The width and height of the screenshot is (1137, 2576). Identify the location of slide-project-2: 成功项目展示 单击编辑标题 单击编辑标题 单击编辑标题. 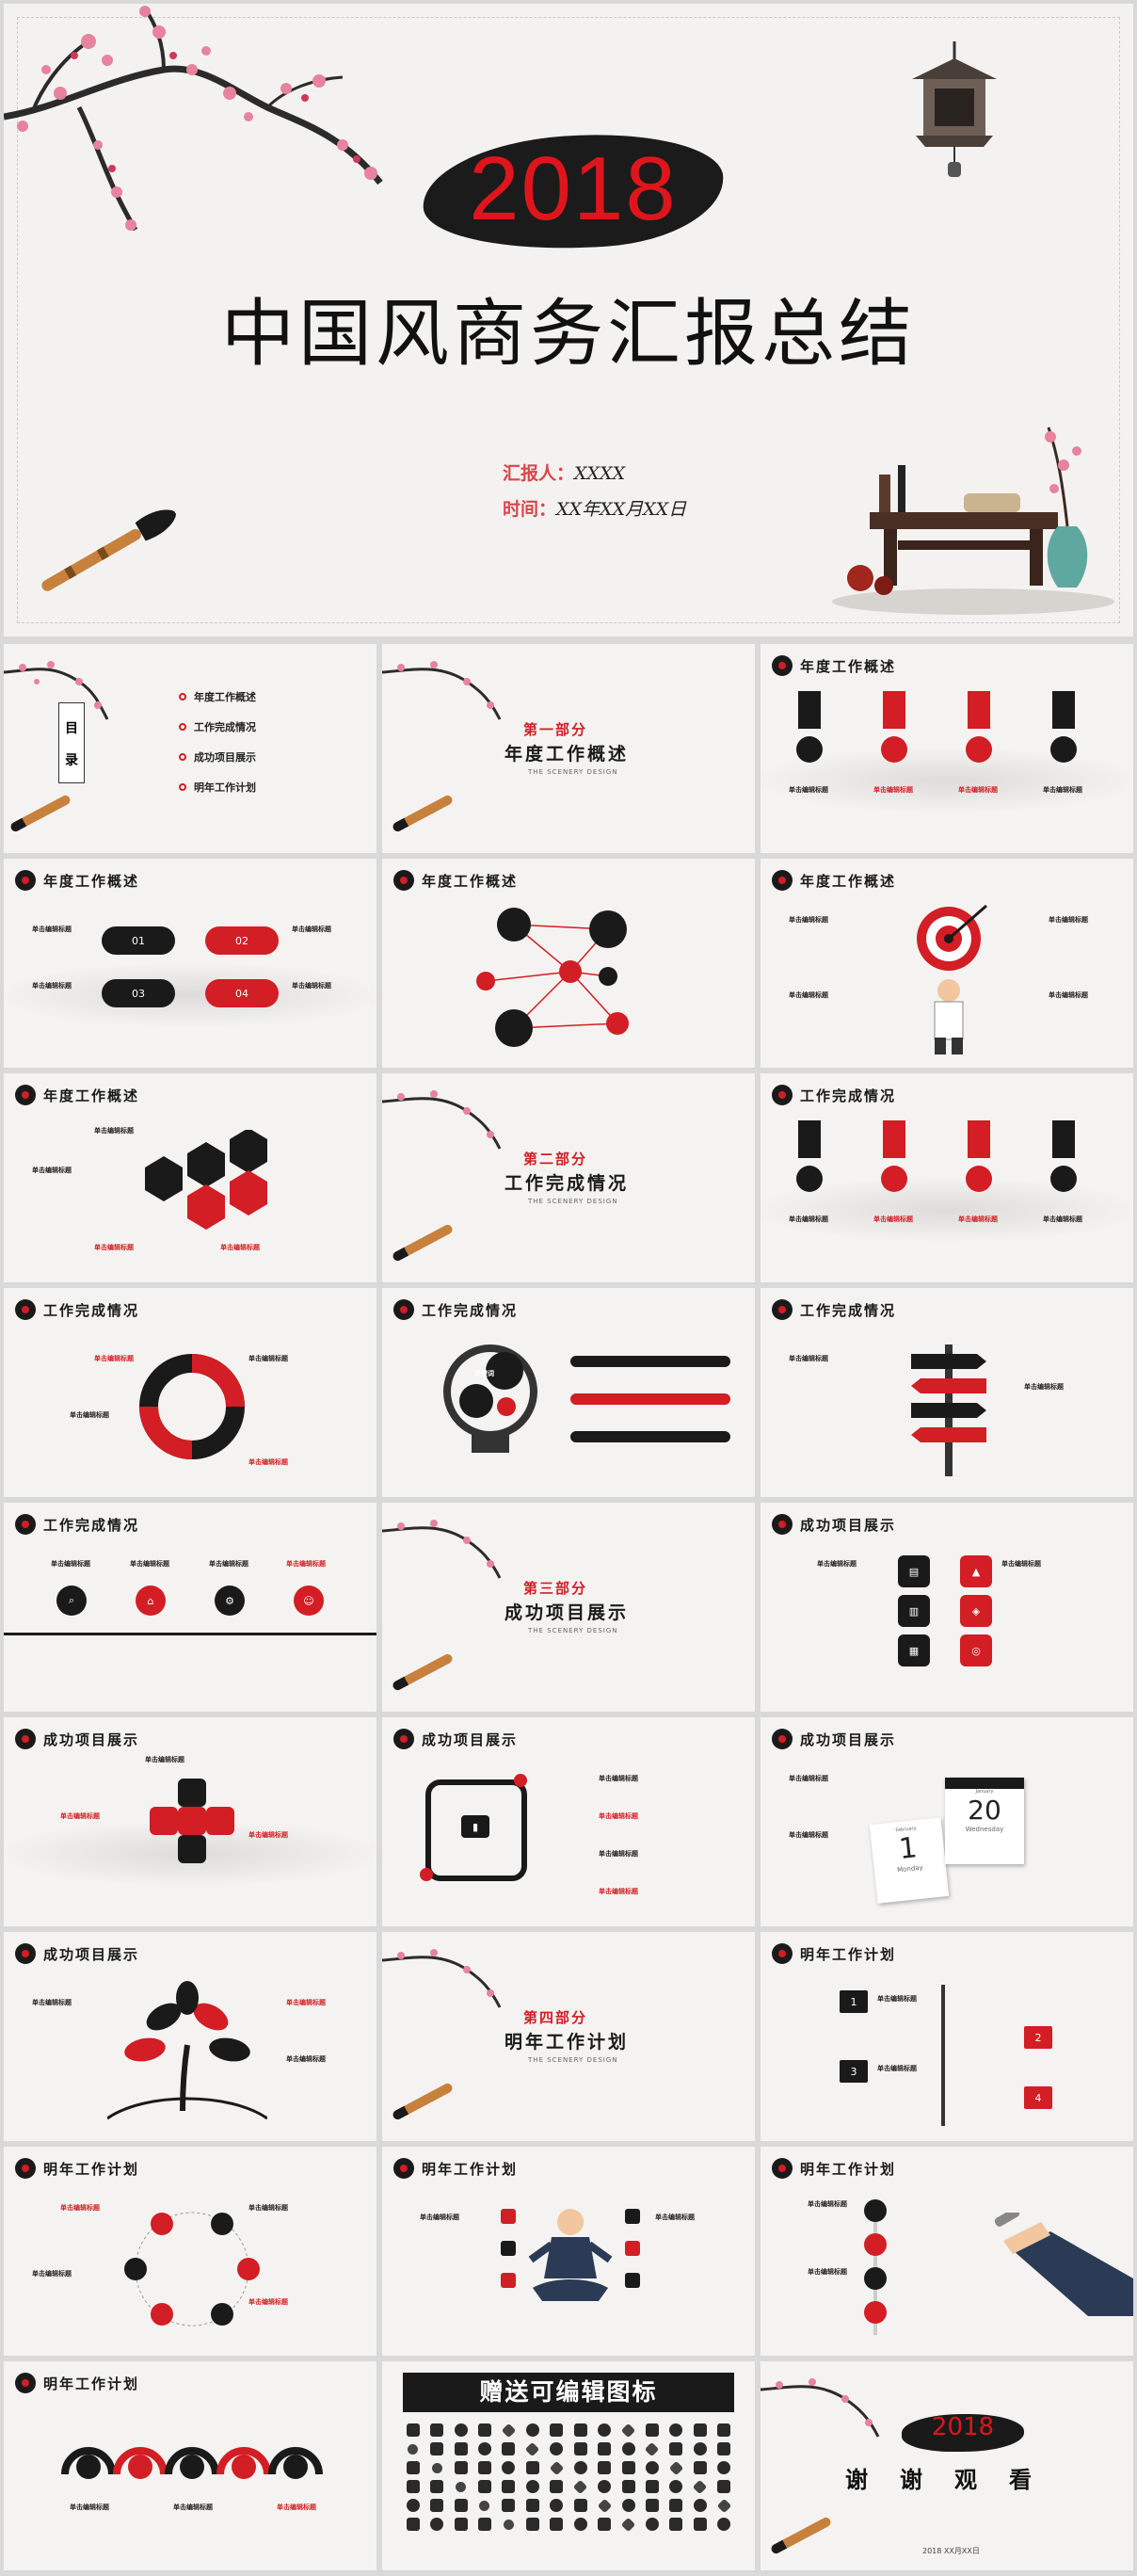
(190, 1821).